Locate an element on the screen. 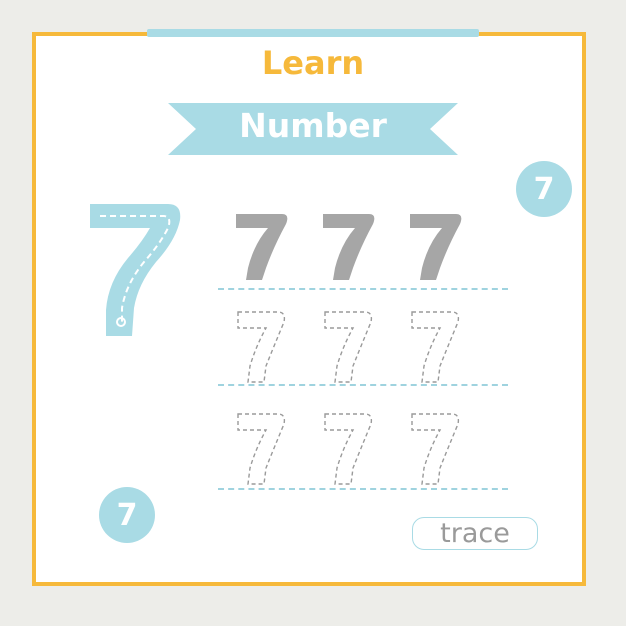 This screenshot has width=626, height=626. title-learn: Learn is located at coordinates (313, 63).